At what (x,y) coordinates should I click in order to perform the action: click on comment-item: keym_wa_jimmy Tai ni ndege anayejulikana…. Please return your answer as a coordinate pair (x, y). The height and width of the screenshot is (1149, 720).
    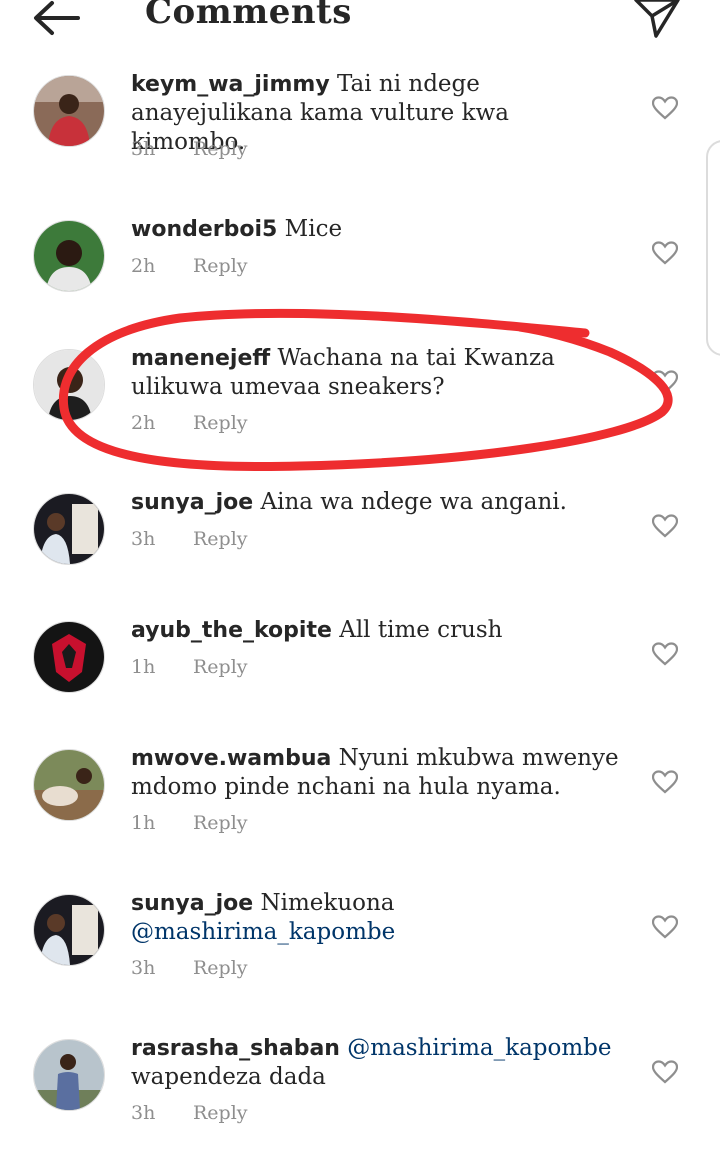
    Looking at the image, I should click on (360, 125).